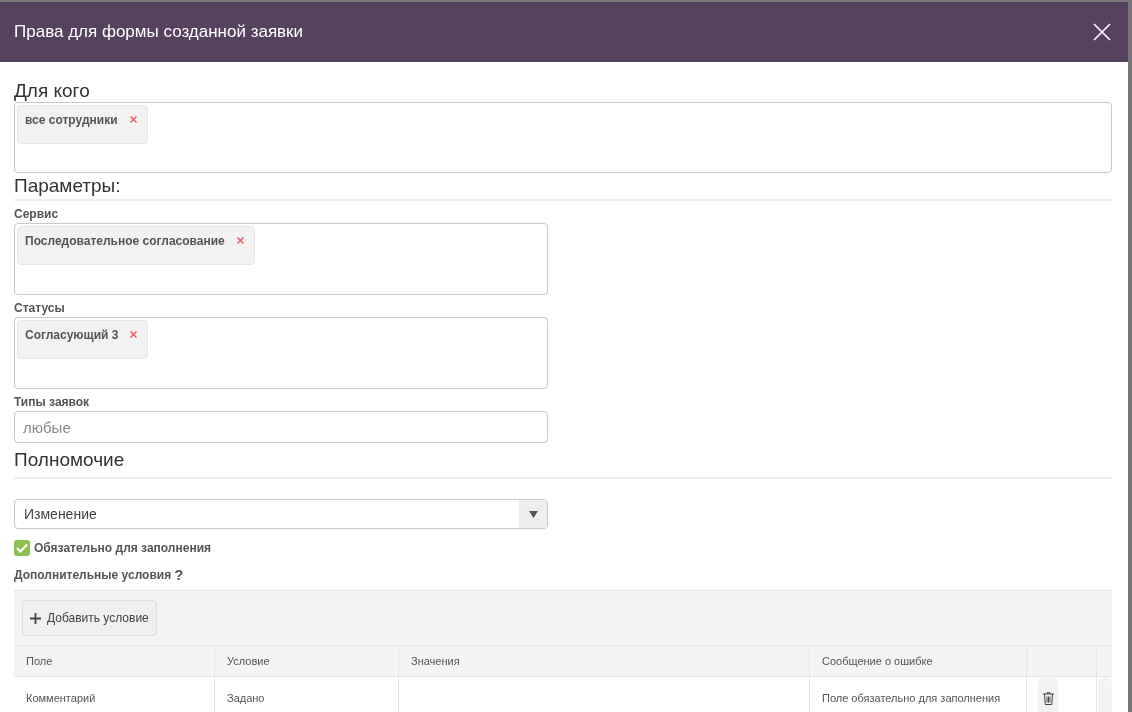 The image size is (1132, 712). What do you see at coordinates (40, 308) in the screenshot?
I see `field-label: Статусы` at bounding box center [40, 308].